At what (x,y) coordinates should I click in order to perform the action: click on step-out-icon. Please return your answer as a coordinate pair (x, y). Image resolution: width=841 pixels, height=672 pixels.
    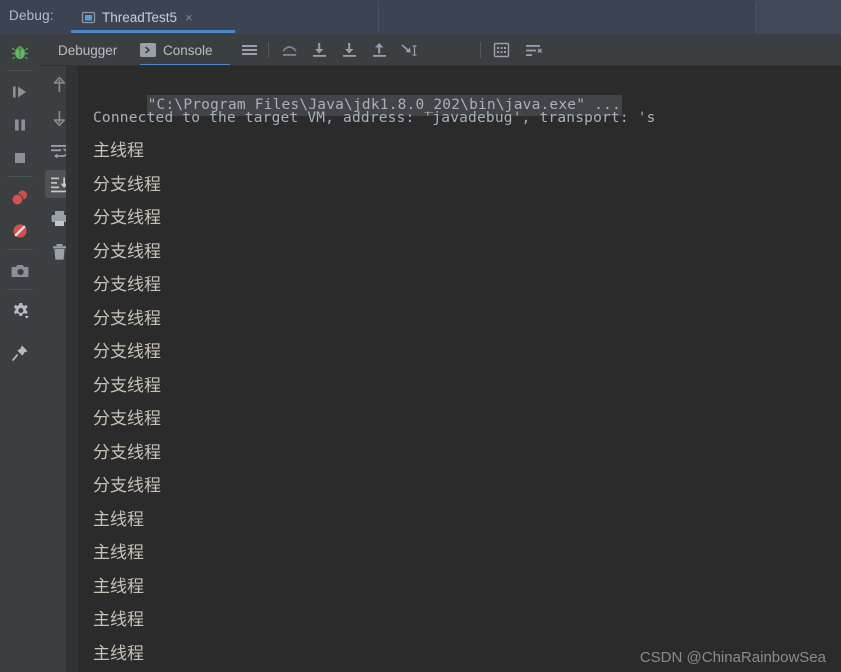
    Looking at the image, I should click on (379, 50).